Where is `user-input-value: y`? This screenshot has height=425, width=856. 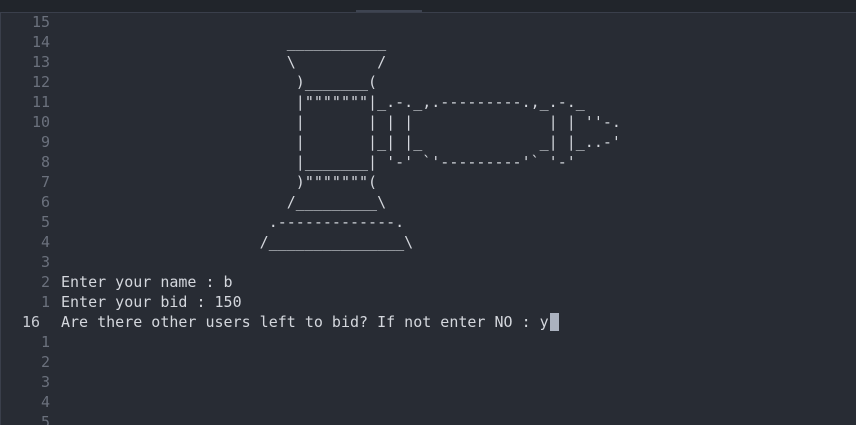 user-input-value: y is located at coordinates (544, 322).